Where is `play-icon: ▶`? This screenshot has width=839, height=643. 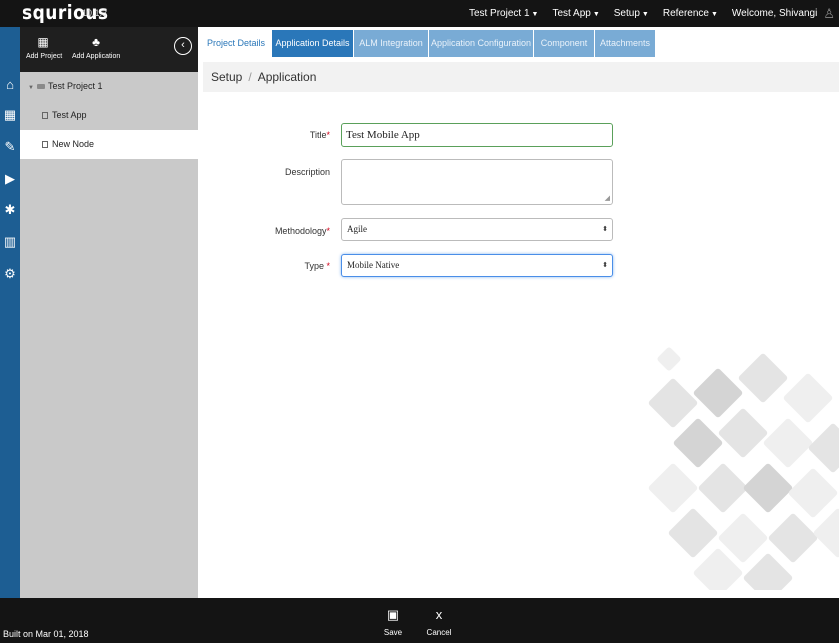
play-icon: ▶ is located at coordinates (10, 179).